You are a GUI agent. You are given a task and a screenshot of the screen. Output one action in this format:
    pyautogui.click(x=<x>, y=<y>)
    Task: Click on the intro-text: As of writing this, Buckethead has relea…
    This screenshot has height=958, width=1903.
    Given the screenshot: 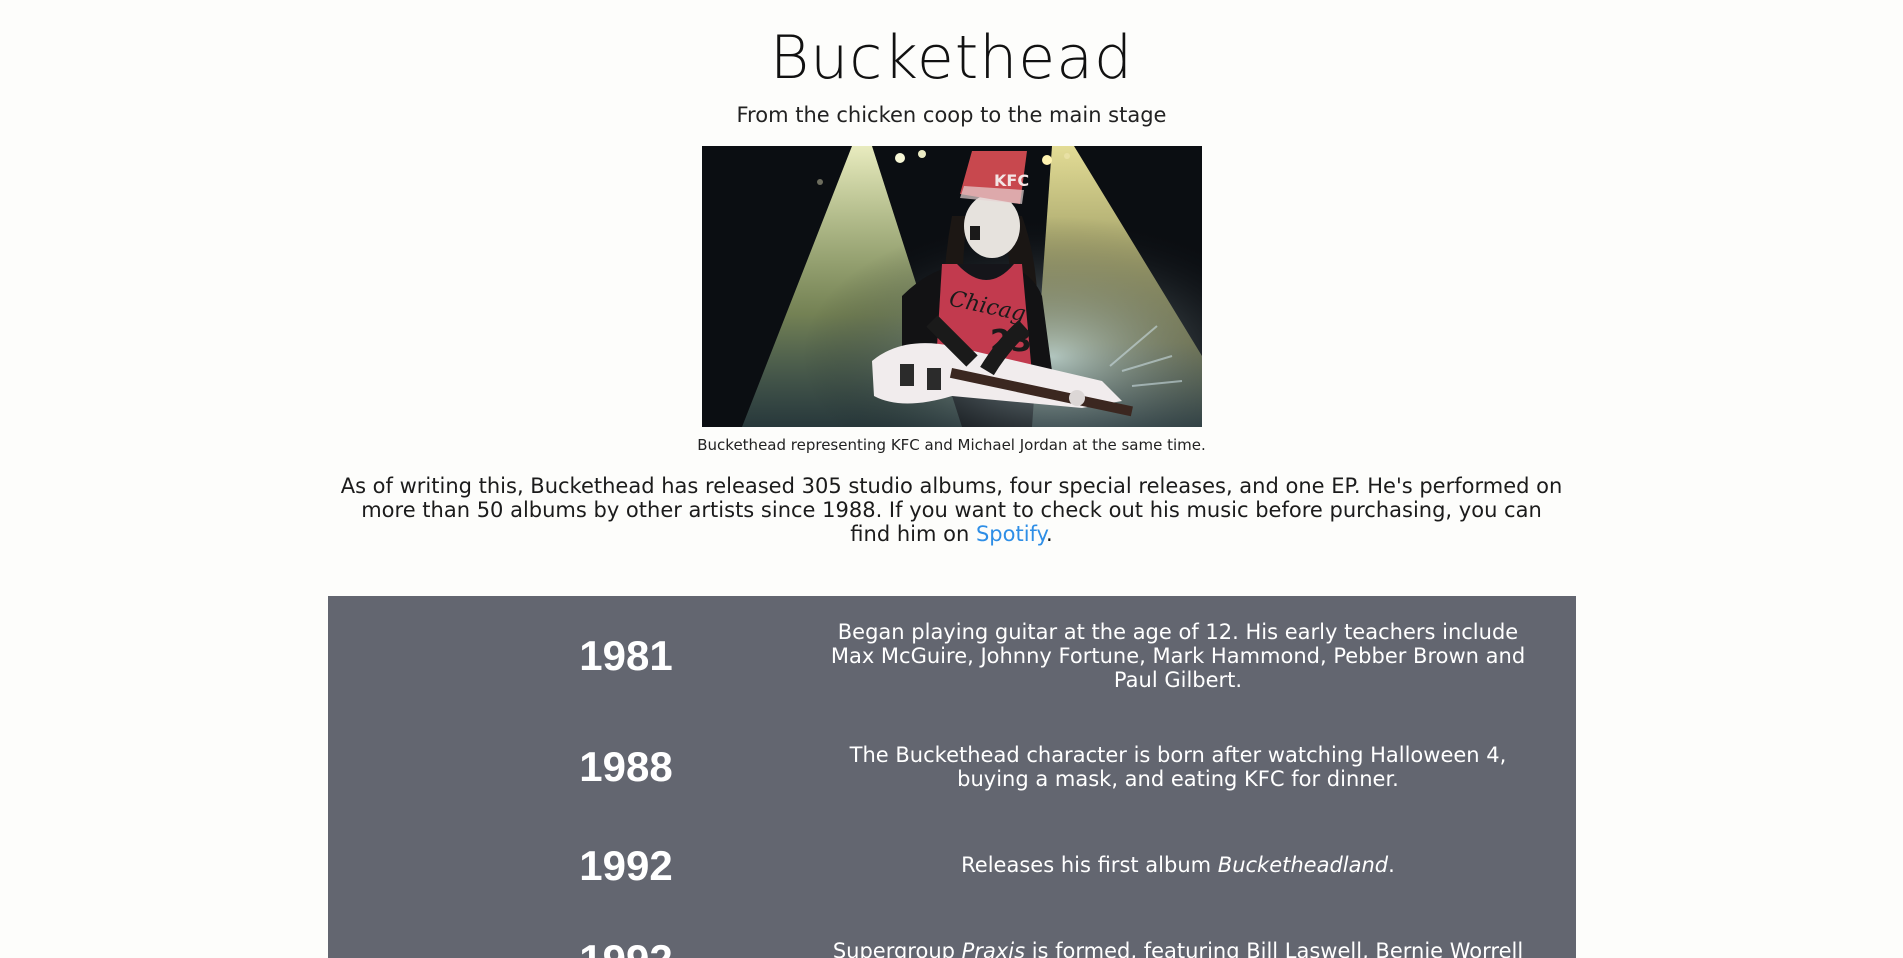 What is the action you would take?
    pyautogui.click(x=951, y=510)
    